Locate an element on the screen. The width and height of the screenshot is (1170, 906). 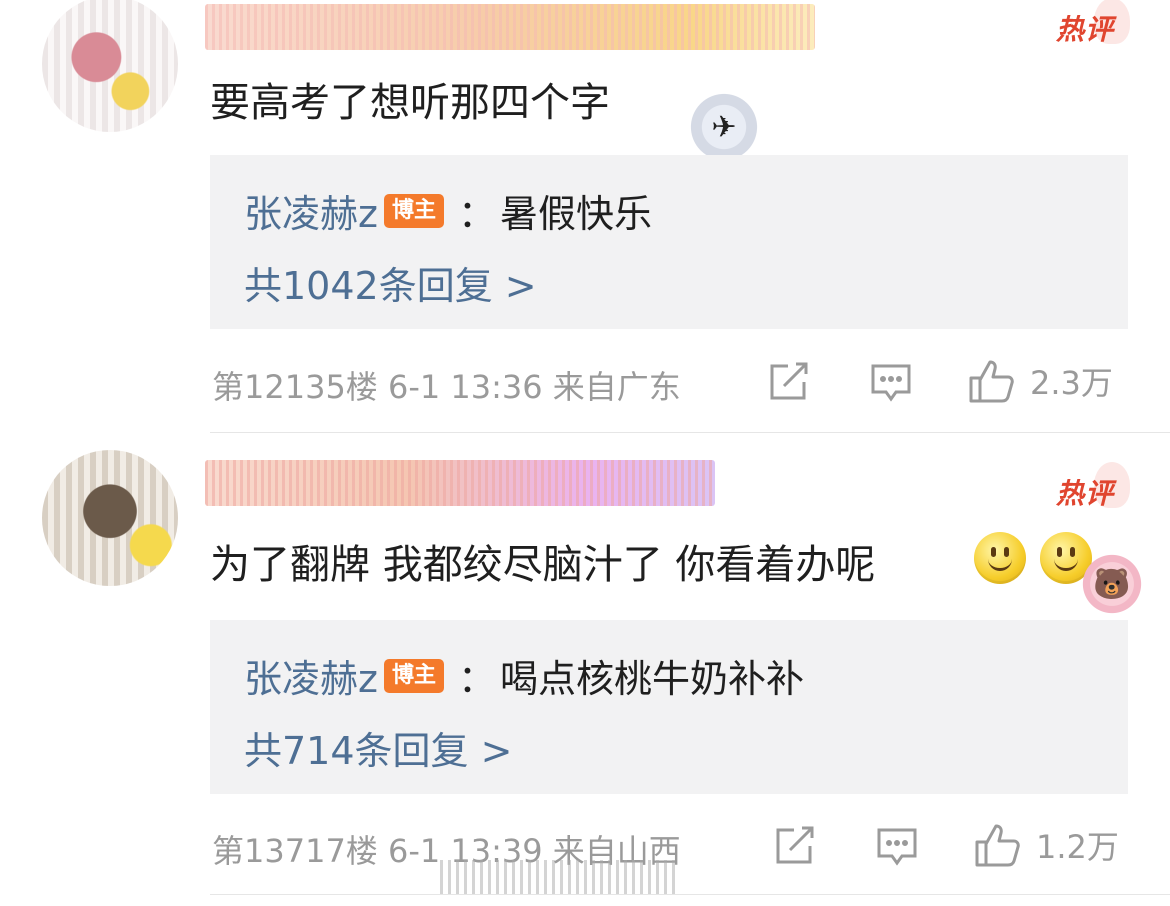
like-button: 2.3万 is located at coordinates (1040, 381).